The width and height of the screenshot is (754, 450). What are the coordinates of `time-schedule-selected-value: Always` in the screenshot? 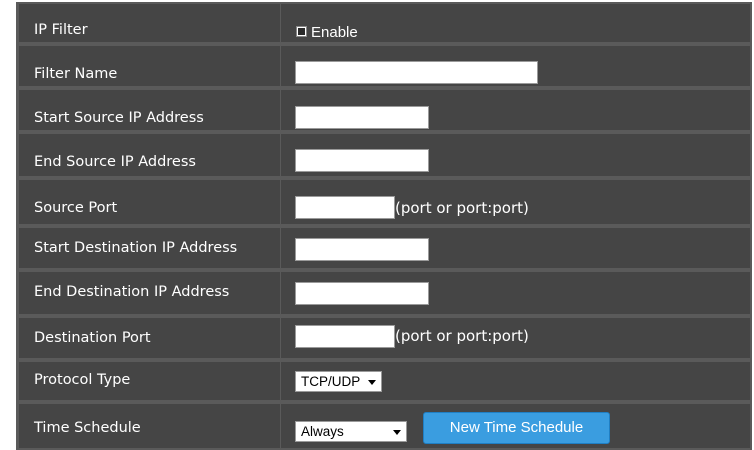 It's located at (322, 431).